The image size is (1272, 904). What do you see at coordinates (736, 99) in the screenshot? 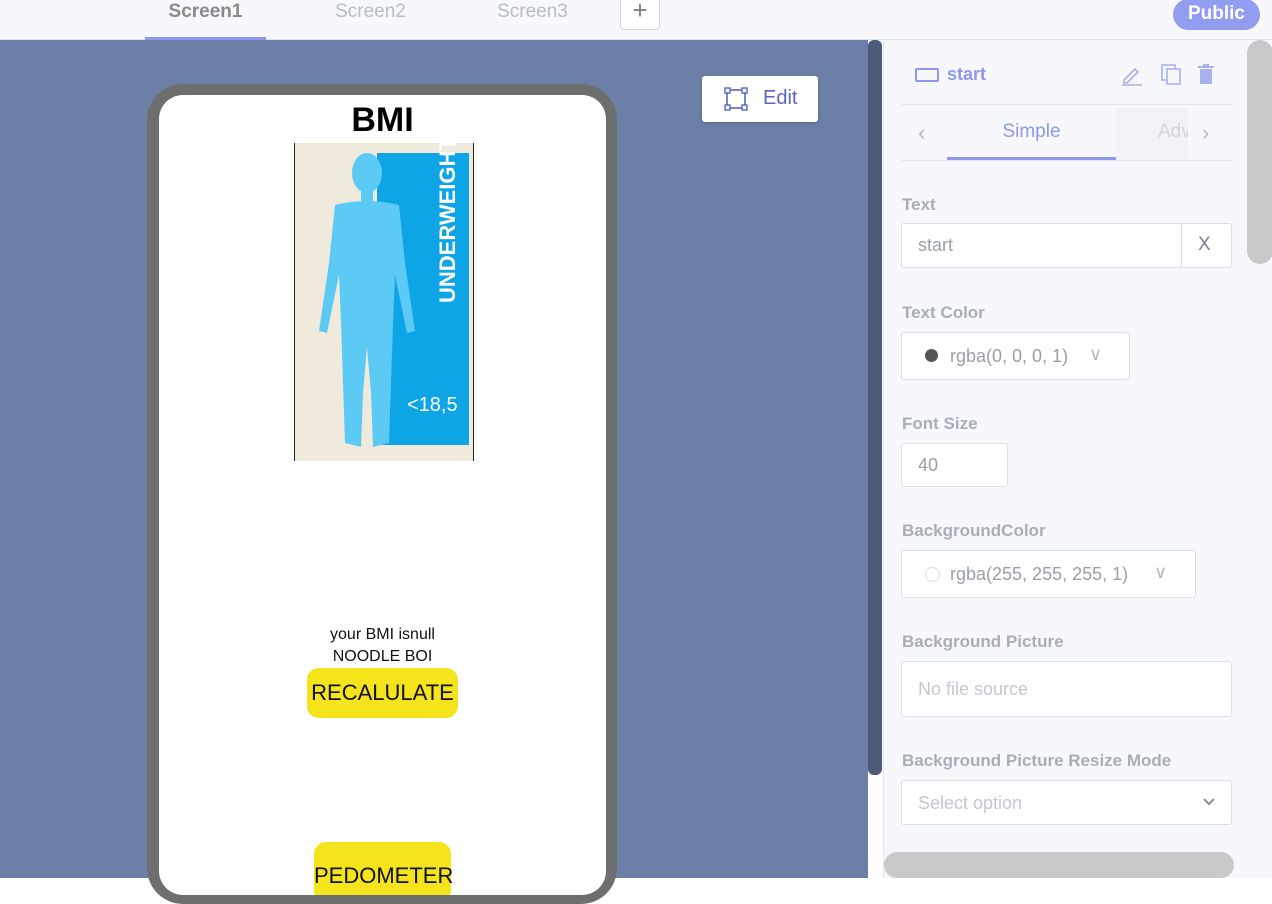
I see `frame-select-icon` at bounding box center [736, 99].